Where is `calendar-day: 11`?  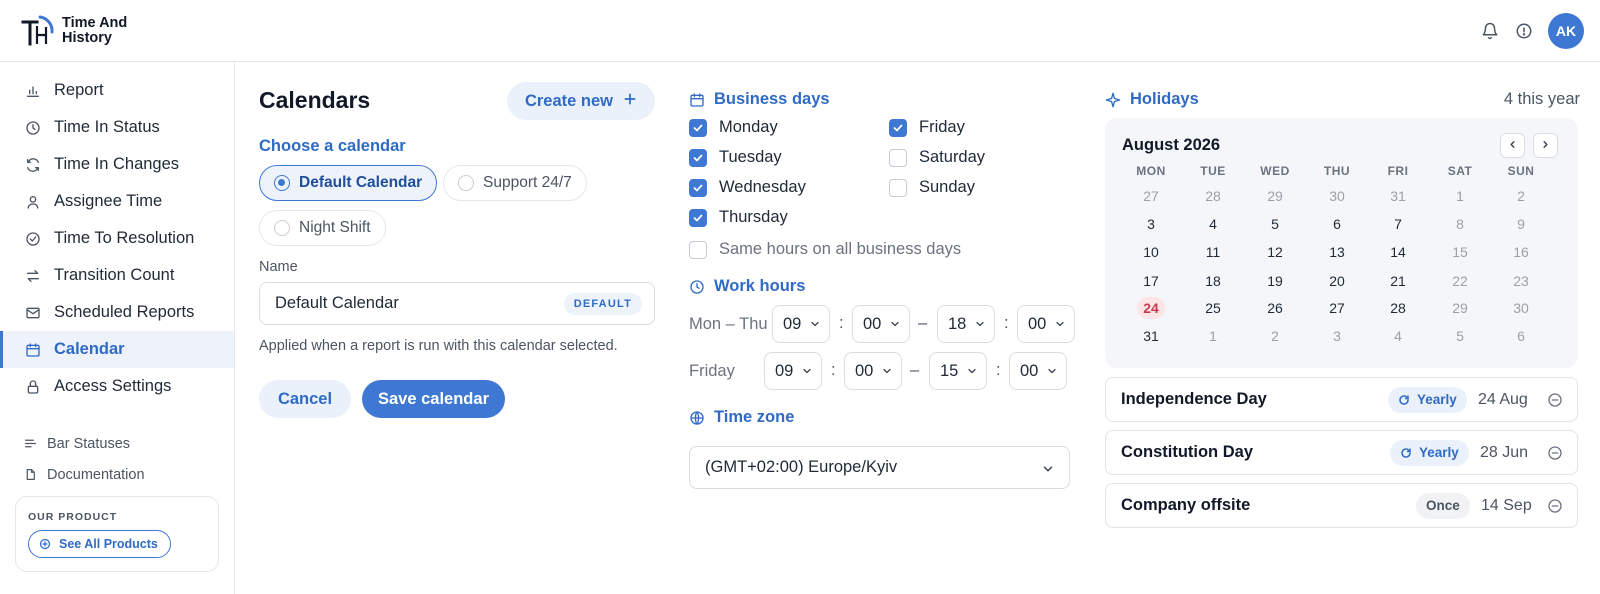
calendar-day: 11 is located at coordinates (1213, 252).